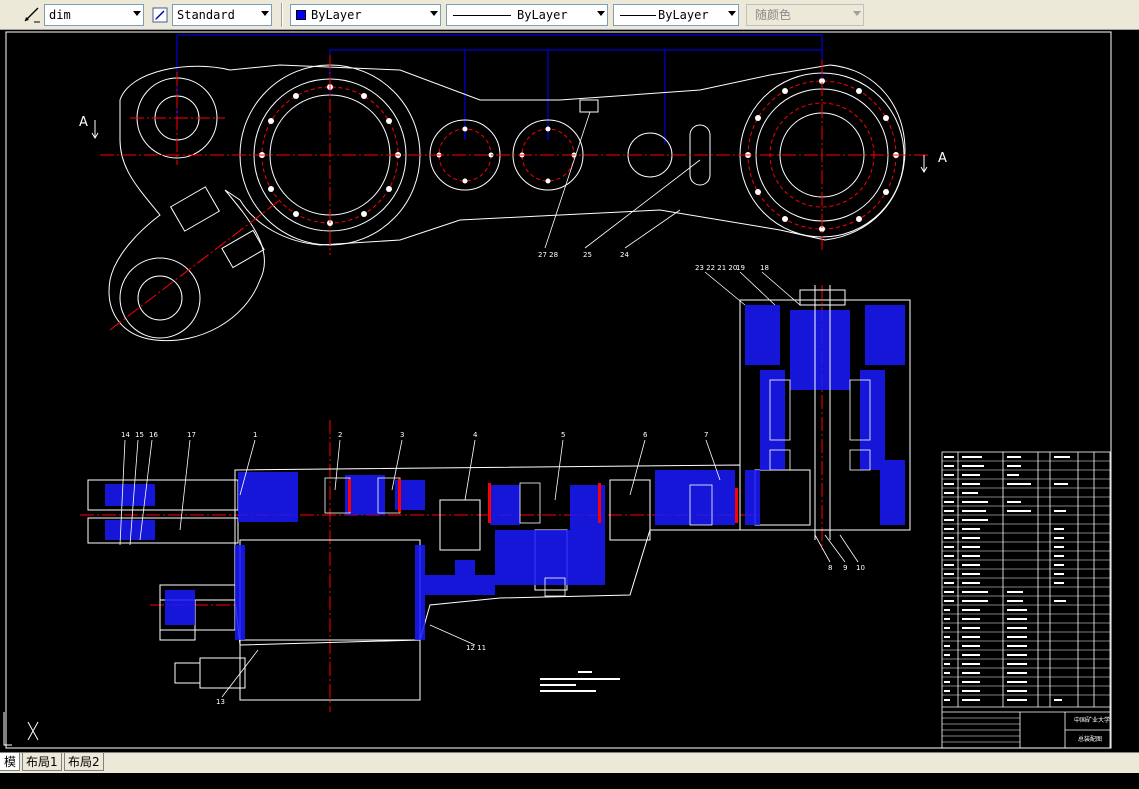 The image size is (1139, 789). What do you see at coordinates (153, 435) in the screenshot?
I see `callout-16: 16` at bounding box center [153, 435].